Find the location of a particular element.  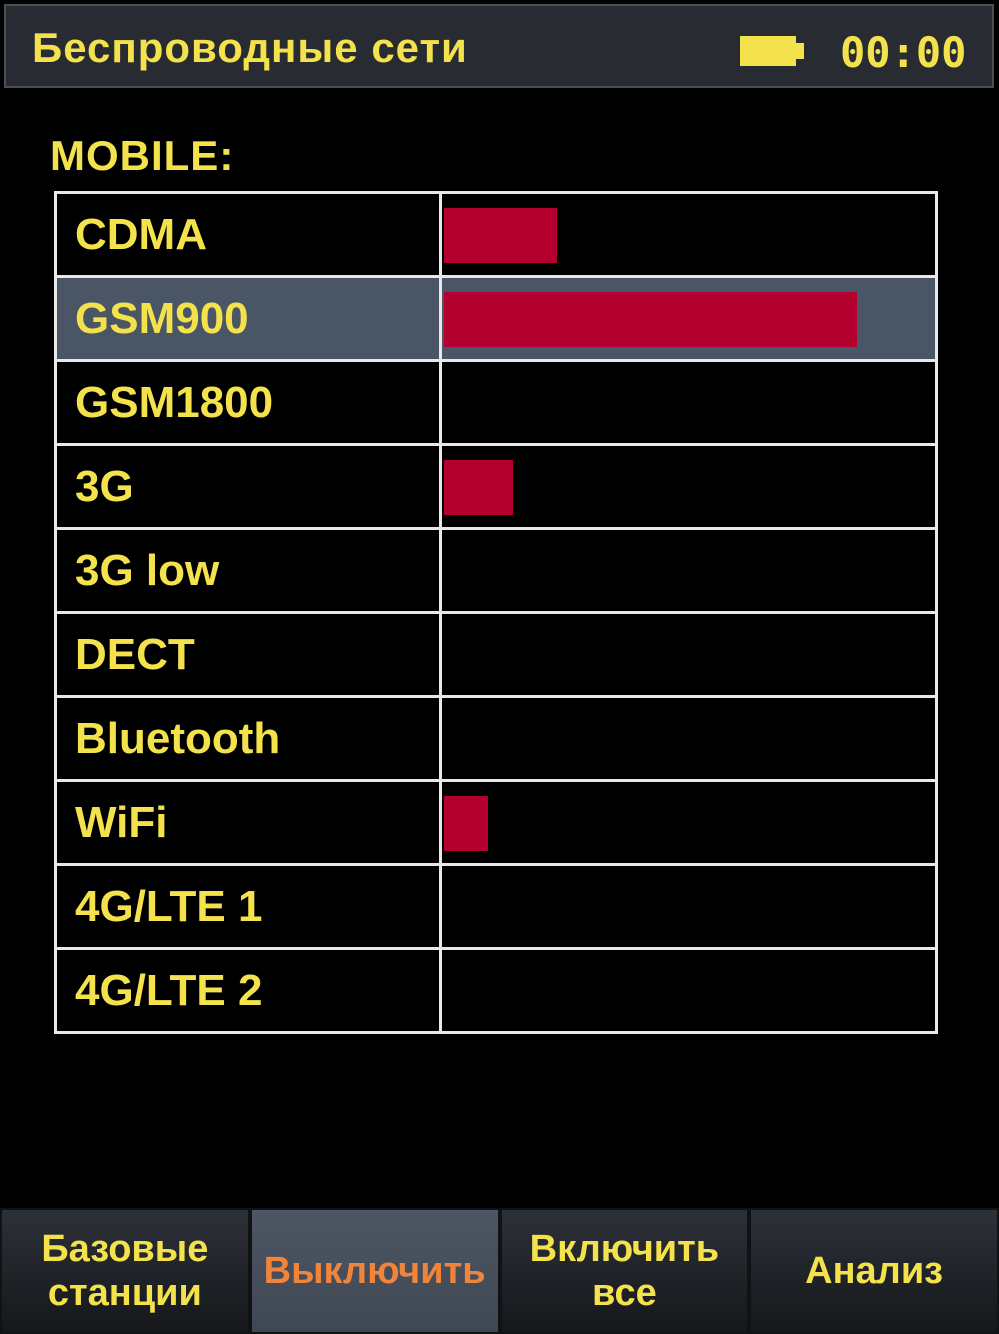

turn-on-all-button: Включить все is located at coordinates (624, 1271).